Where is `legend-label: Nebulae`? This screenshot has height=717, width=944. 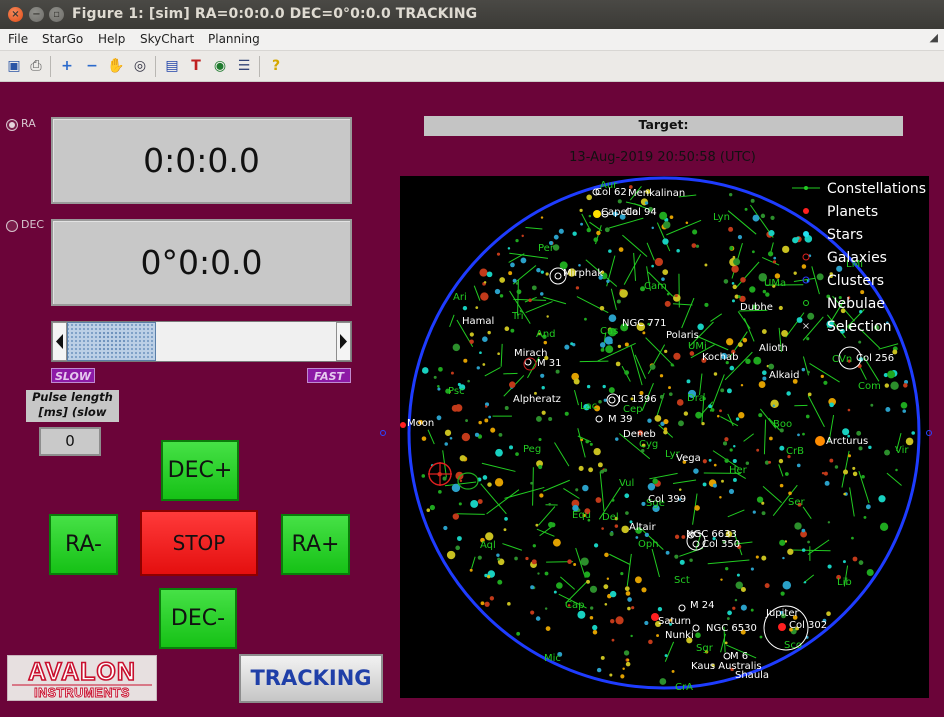
legend-label: Nebulae is located at coordinates (856, 304).